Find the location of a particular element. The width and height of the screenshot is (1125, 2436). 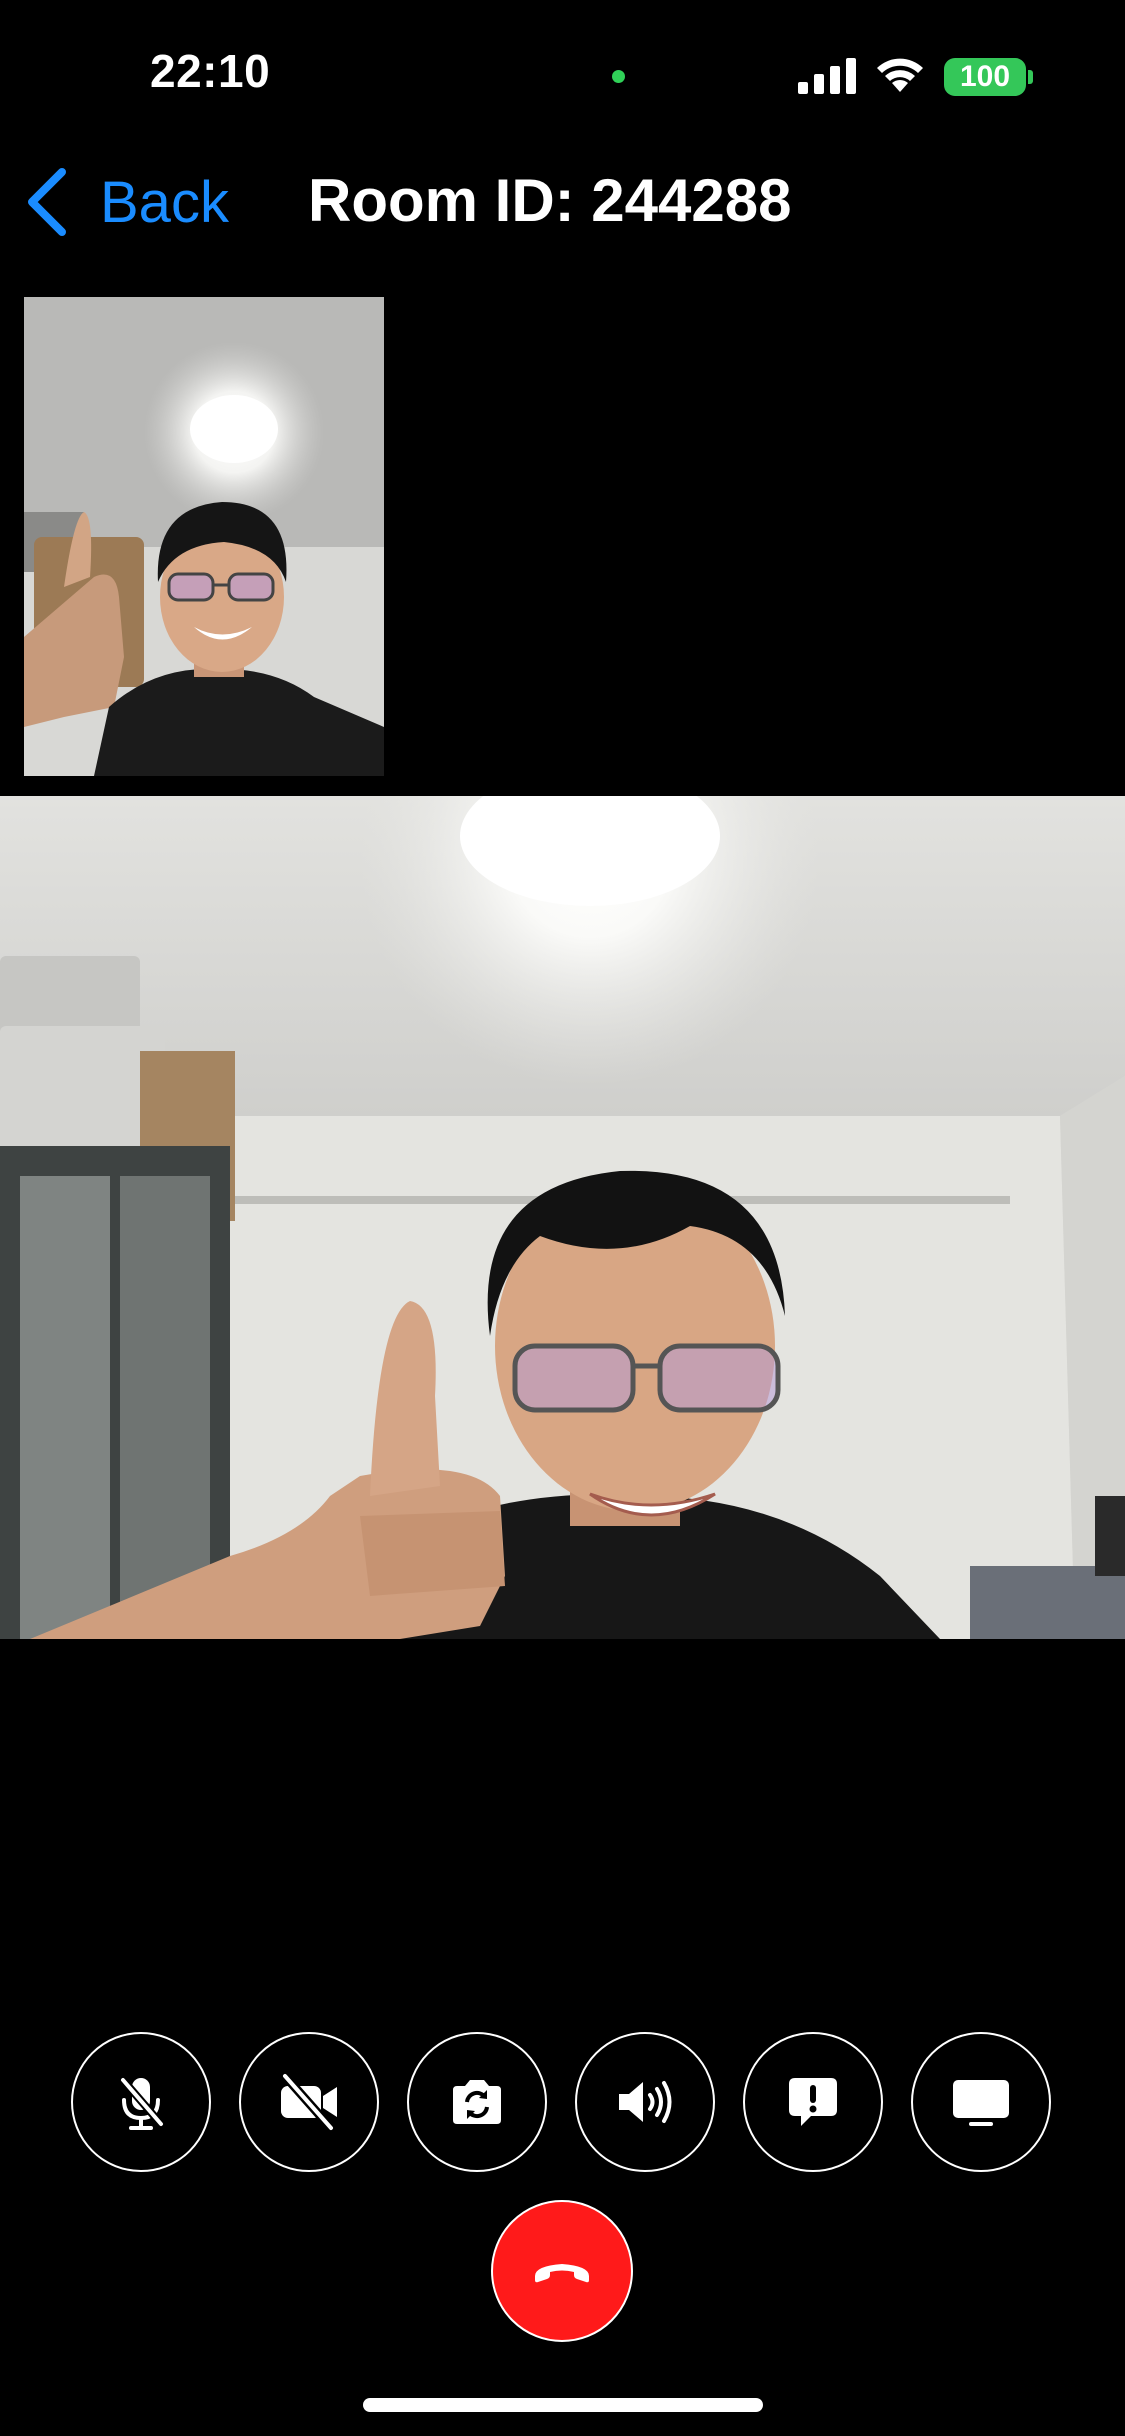

speaker-button is located at coordinates (645, 2102).